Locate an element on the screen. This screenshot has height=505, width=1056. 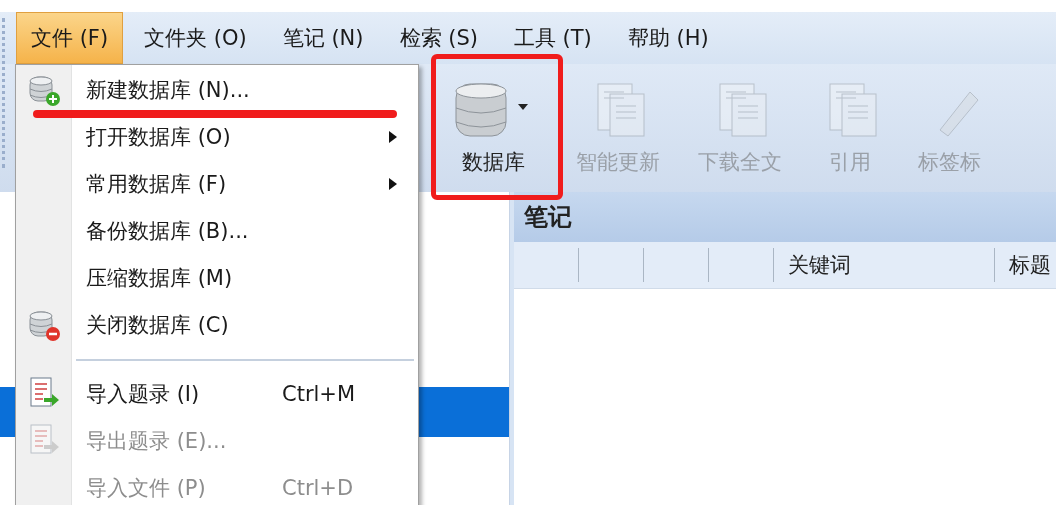
menu-title: 帮助 (H) is located at coordinates (668, 38).